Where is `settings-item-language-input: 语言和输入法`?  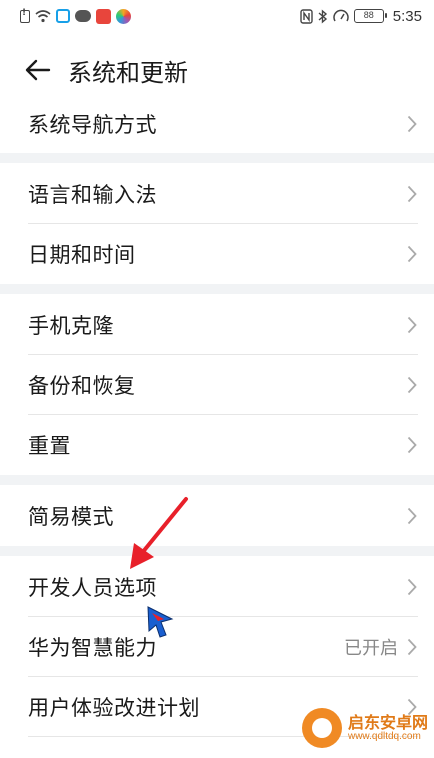 settings-item-language-input: 语言和输入法 is located at coordinates (217, 194).